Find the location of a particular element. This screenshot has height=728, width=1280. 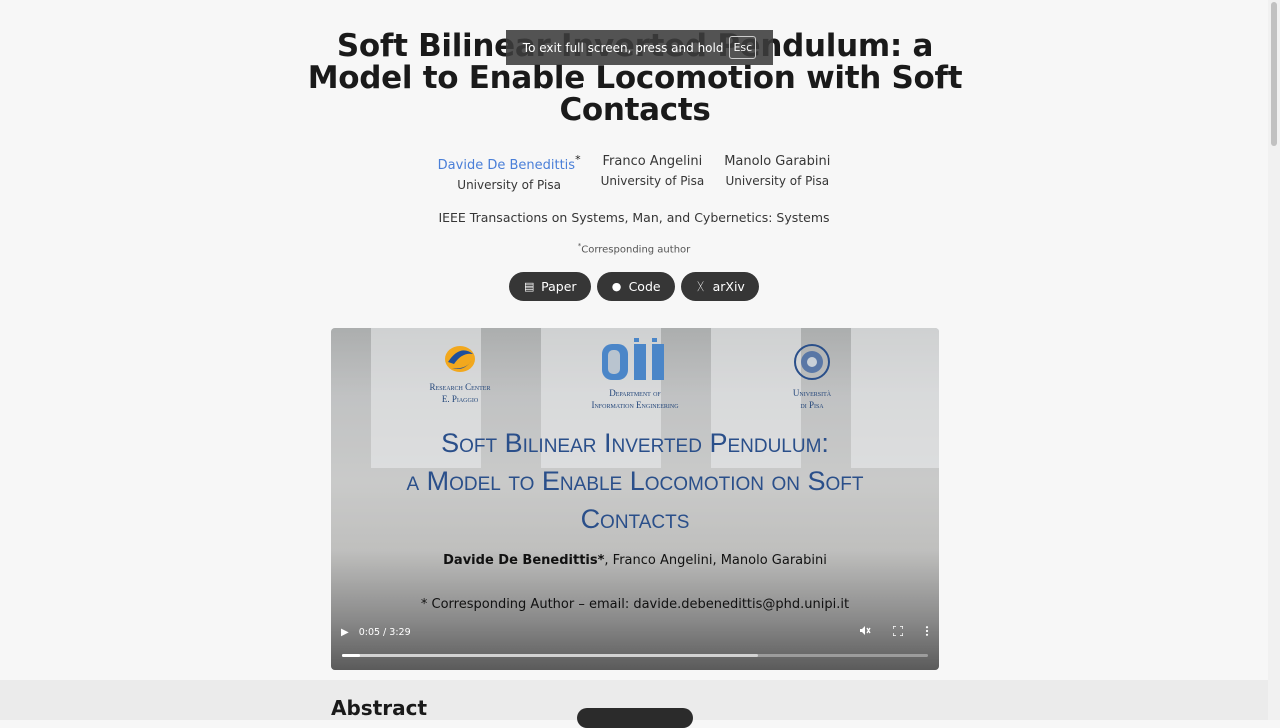

video-control-row: ▶ 0:05 / 3:29 is located at coordinates (635, 632).